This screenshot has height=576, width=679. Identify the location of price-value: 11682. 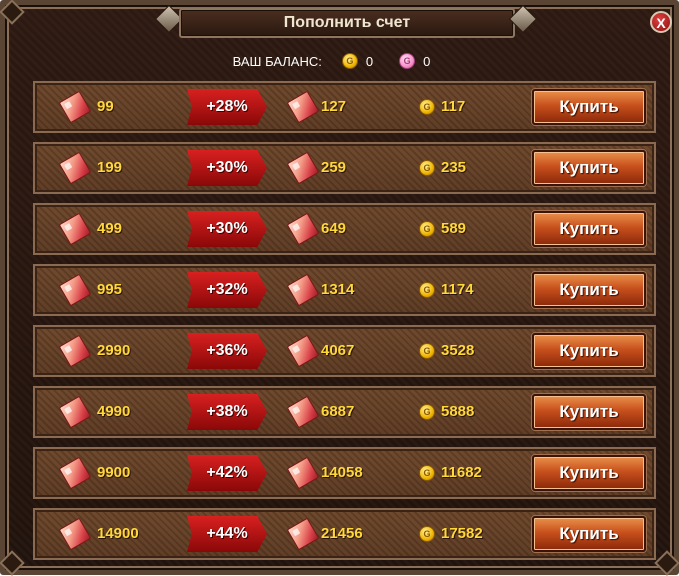
(461, 472).